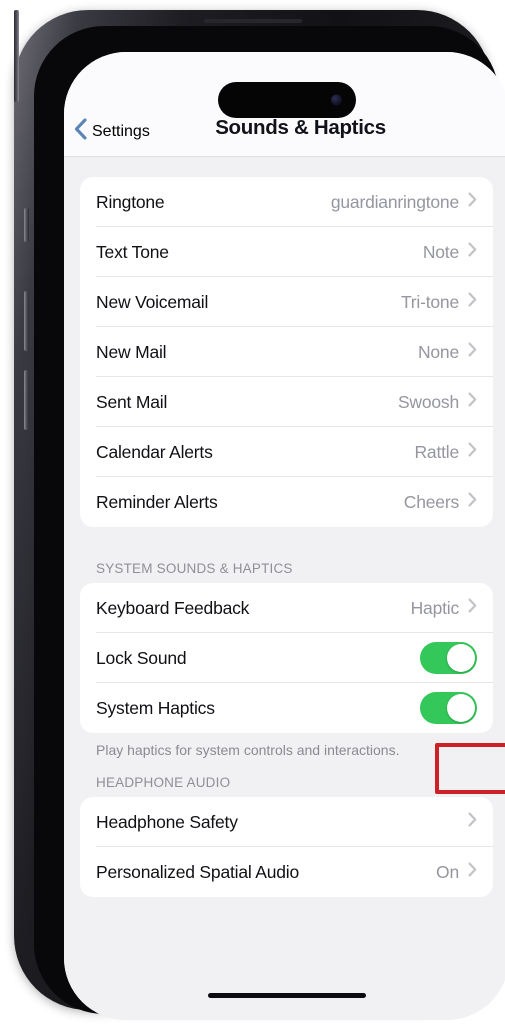 This screenshot has width=505, height=1024. I want to click on row-value: Note, so click(440, 251).